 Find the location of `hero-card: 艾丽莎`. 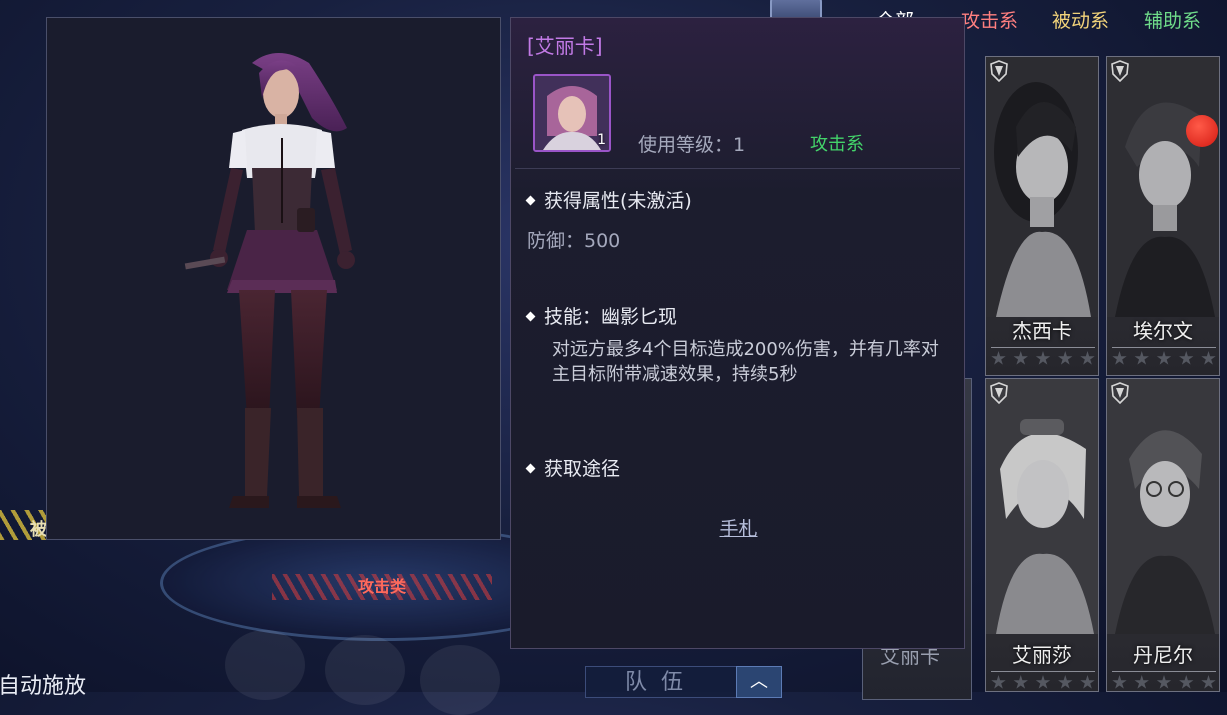

hero-card: 艾丽莎 is located at coordinates (1042, 535).